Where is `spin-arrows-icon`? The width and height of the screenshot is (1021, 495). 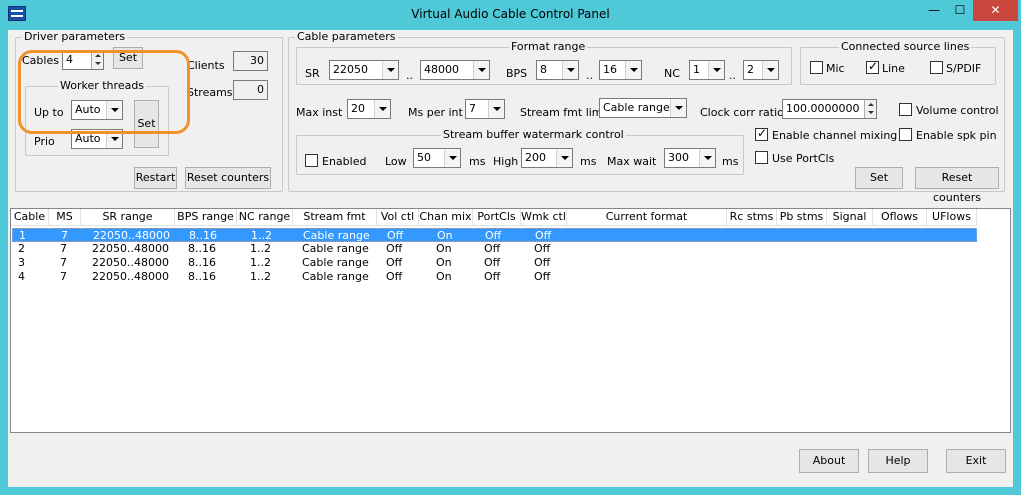
spin-arrows-icon is located at coordinates (870, 109).